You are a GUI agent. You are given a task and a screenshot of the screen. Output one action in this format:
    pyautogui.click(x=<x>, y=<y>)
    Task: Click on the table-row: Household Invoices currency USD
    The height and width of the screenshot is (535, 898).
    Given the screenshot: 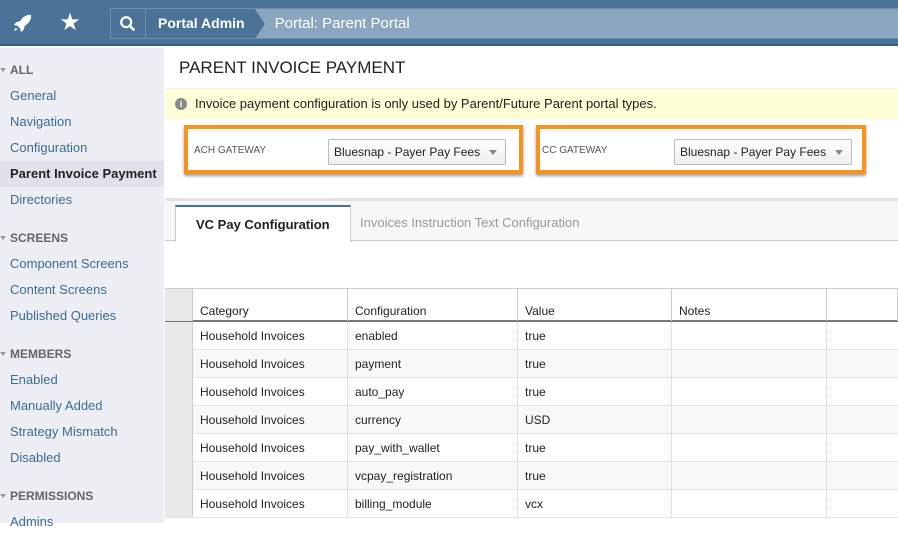 What is the action you would take?
    pyautogui.click(x=531, y=420)
    